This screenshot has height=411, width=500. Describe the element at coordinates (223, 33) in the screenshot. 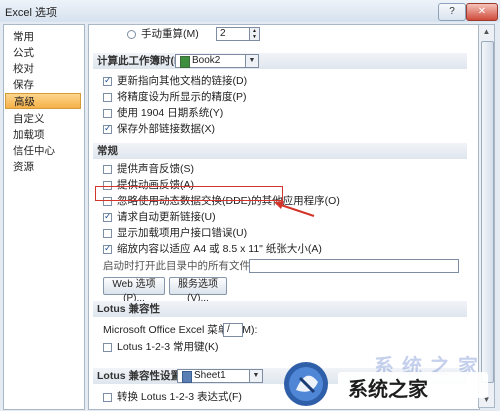

I see `manual-recalc-value: 2` at that location.